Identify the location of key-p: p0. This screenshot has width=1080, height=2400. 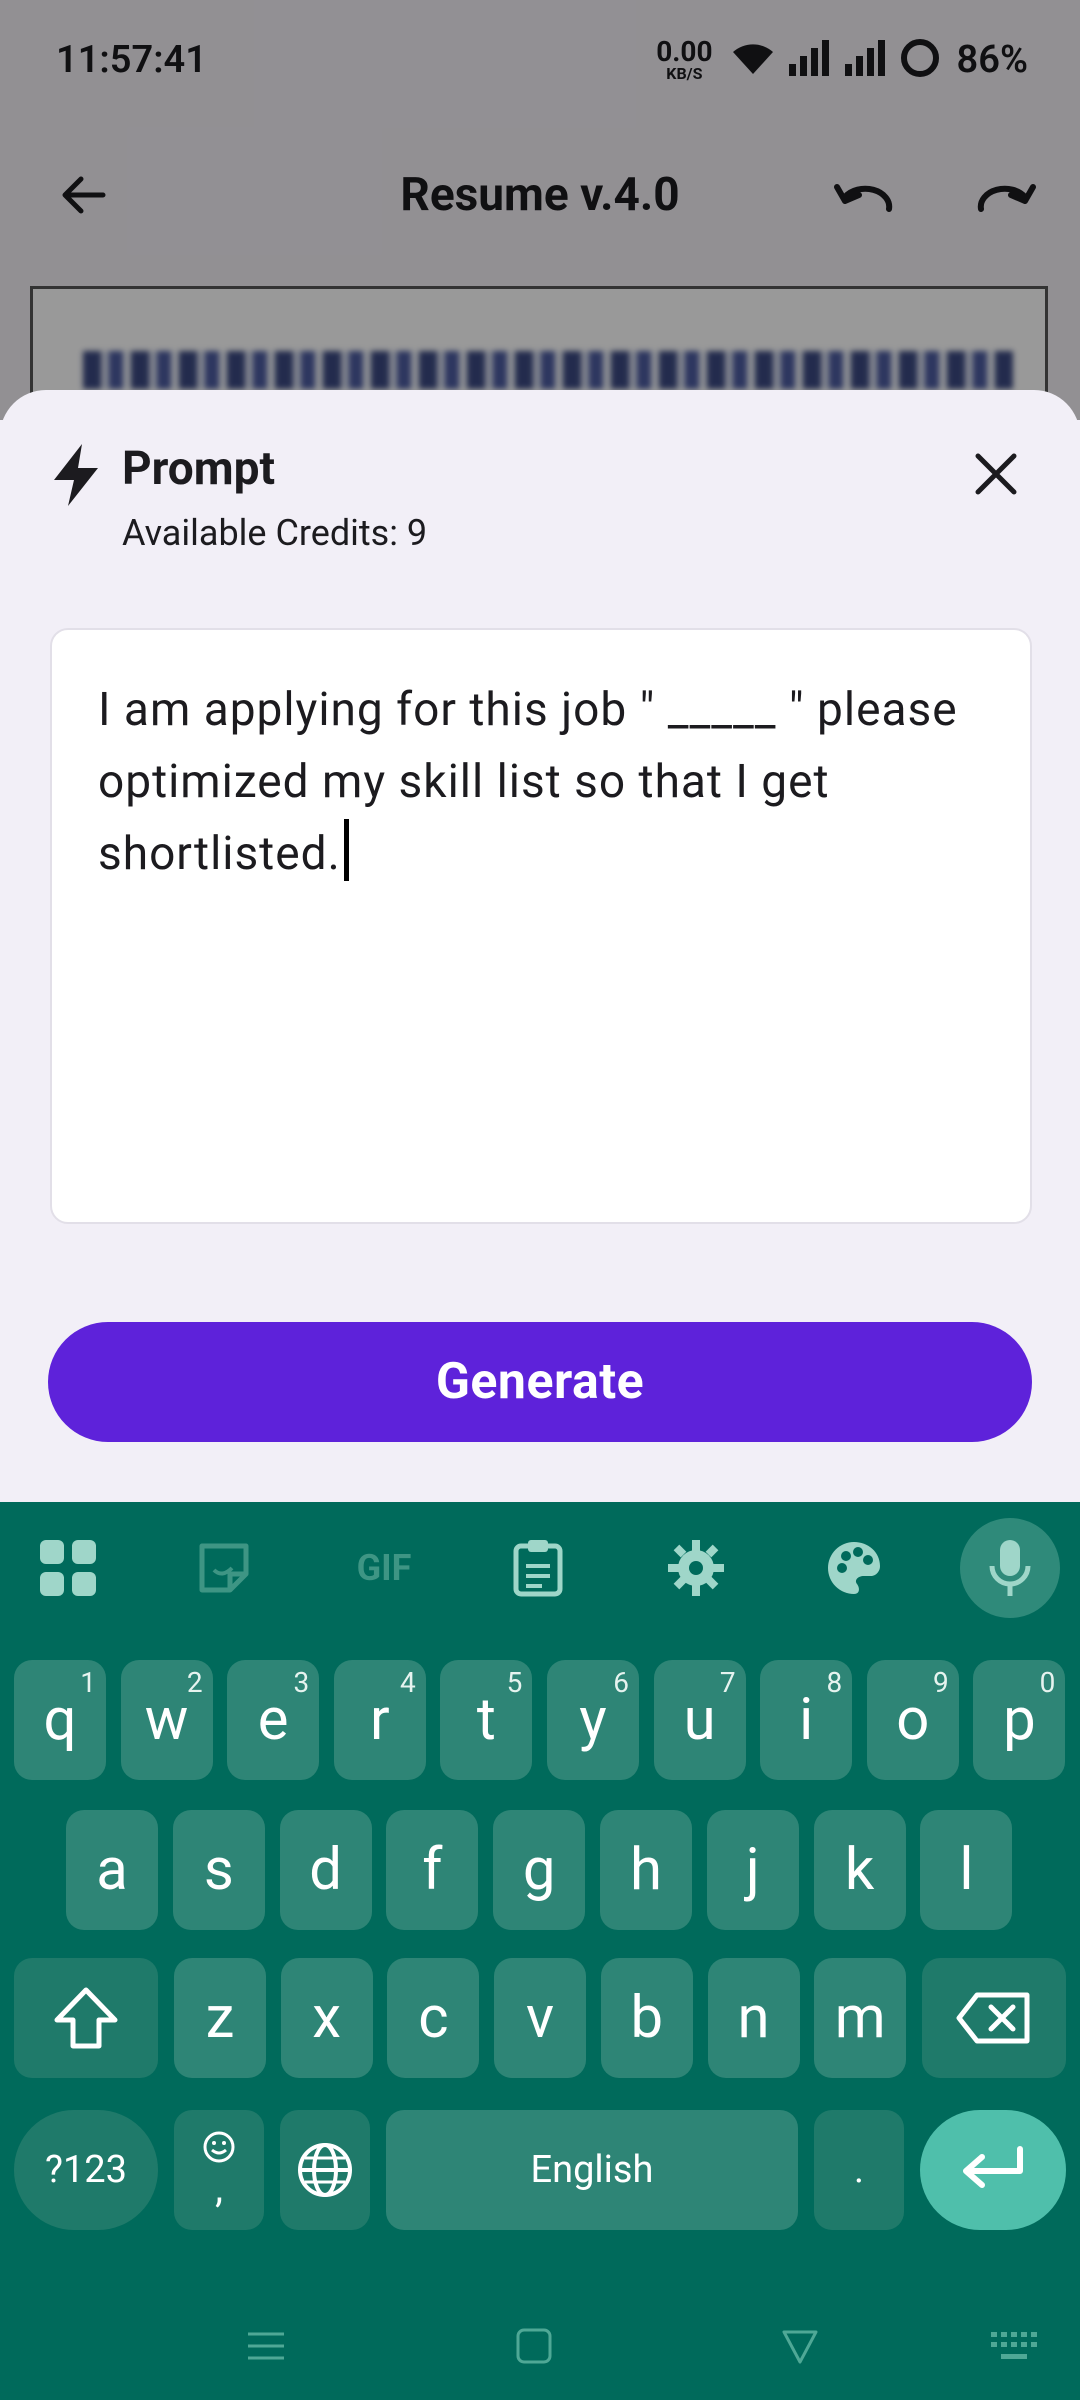
(1019, 1720).